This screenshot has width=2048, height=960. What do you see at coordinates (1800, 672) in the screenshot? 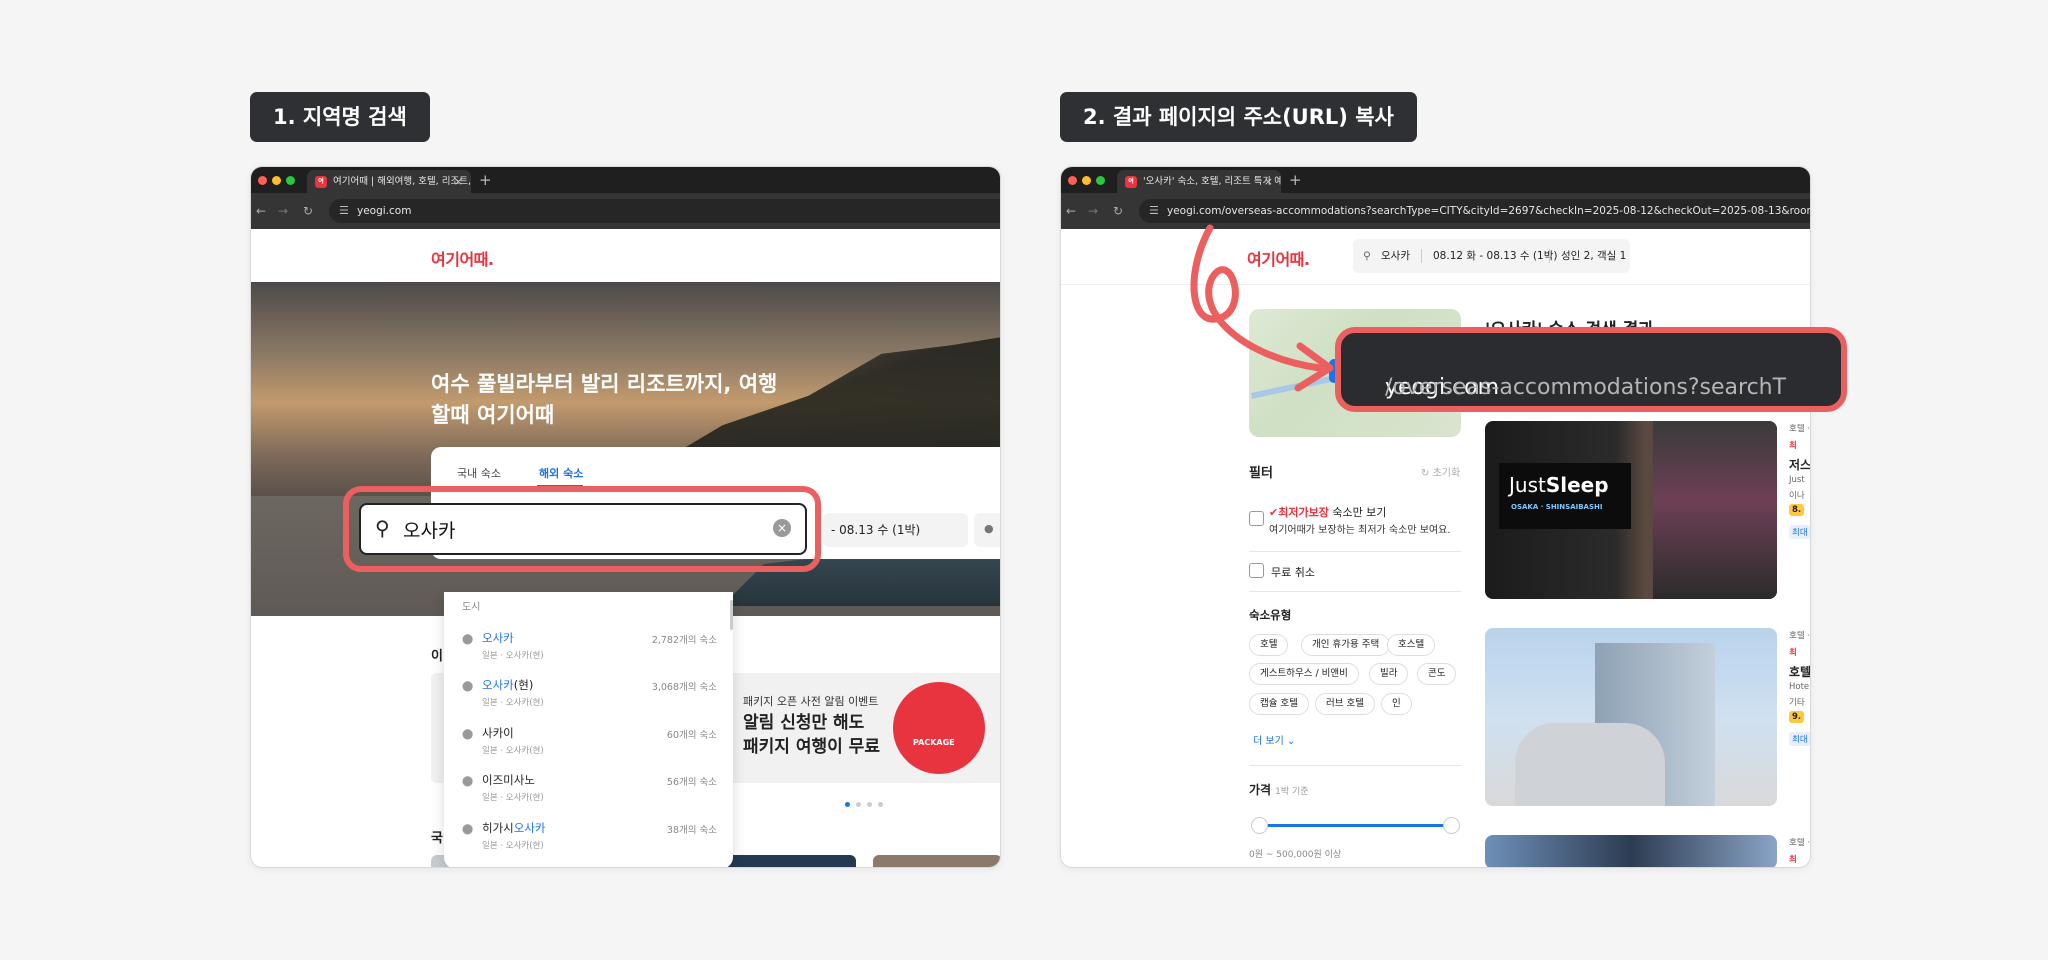
I see `card2-title: 호텔` at bounding box center [1800, 672].